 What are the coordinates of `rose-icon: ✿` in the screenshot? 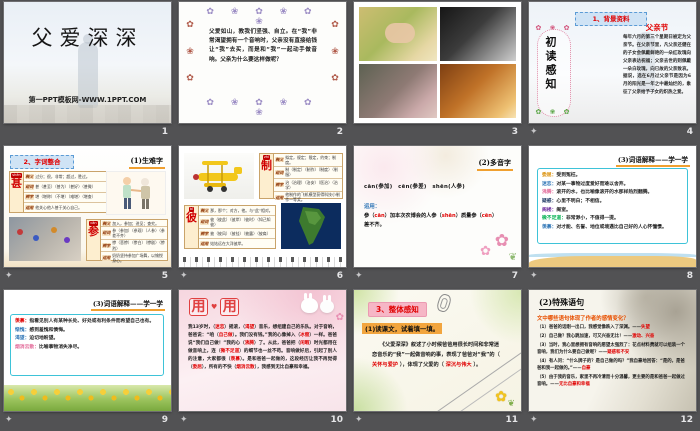 It's located at (485, 251).